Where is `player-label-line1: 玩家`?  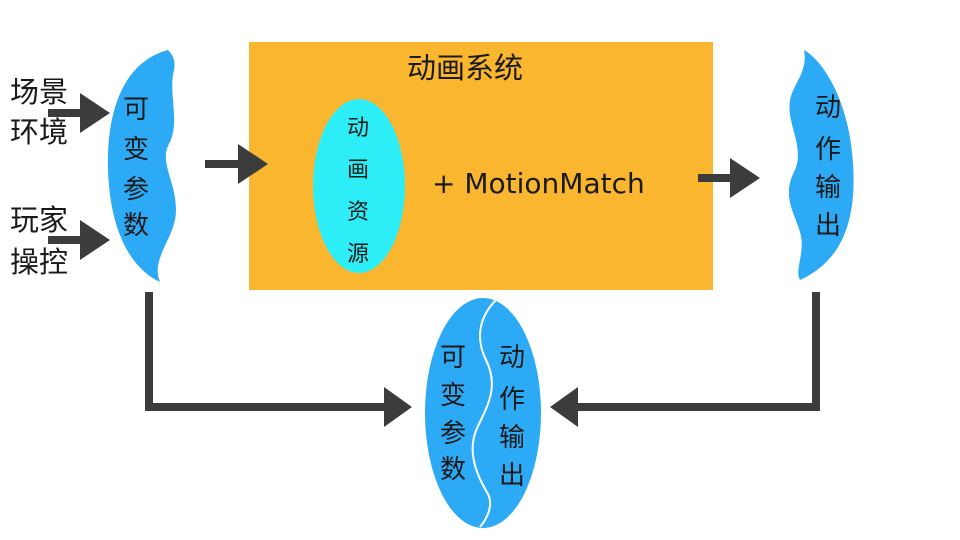 player-label-line1: 玩家 is located at coordinates (39, 220).